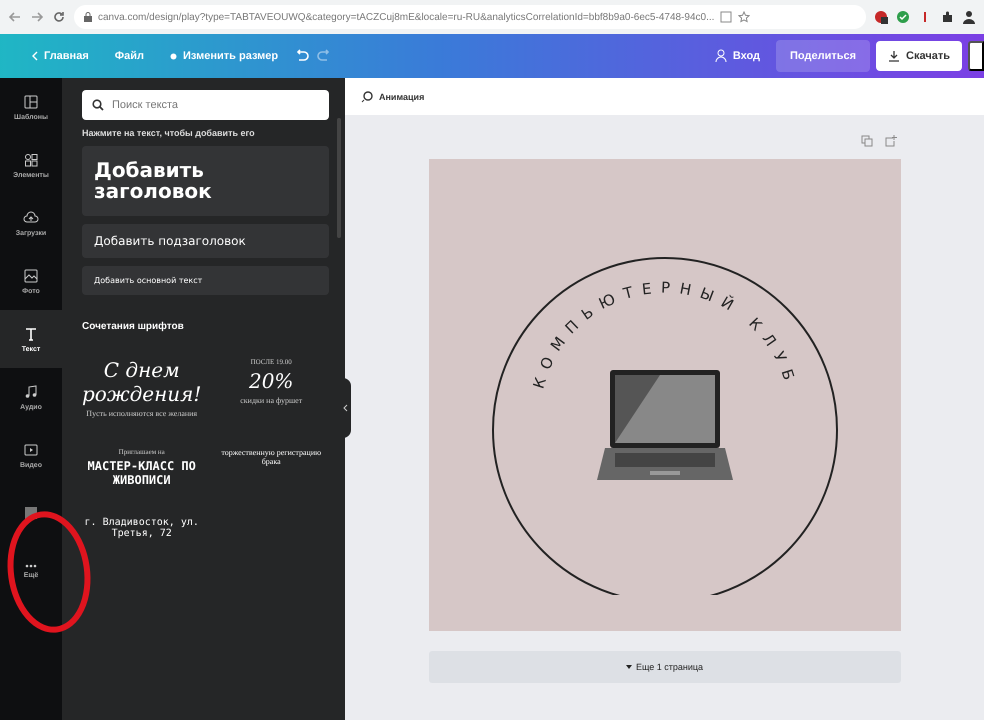 This screenshot has width=984, height=720. What do you see at coordinates (302, 56) in the screenshot?
I see `undo-icon` at bounding box center [302, 56].